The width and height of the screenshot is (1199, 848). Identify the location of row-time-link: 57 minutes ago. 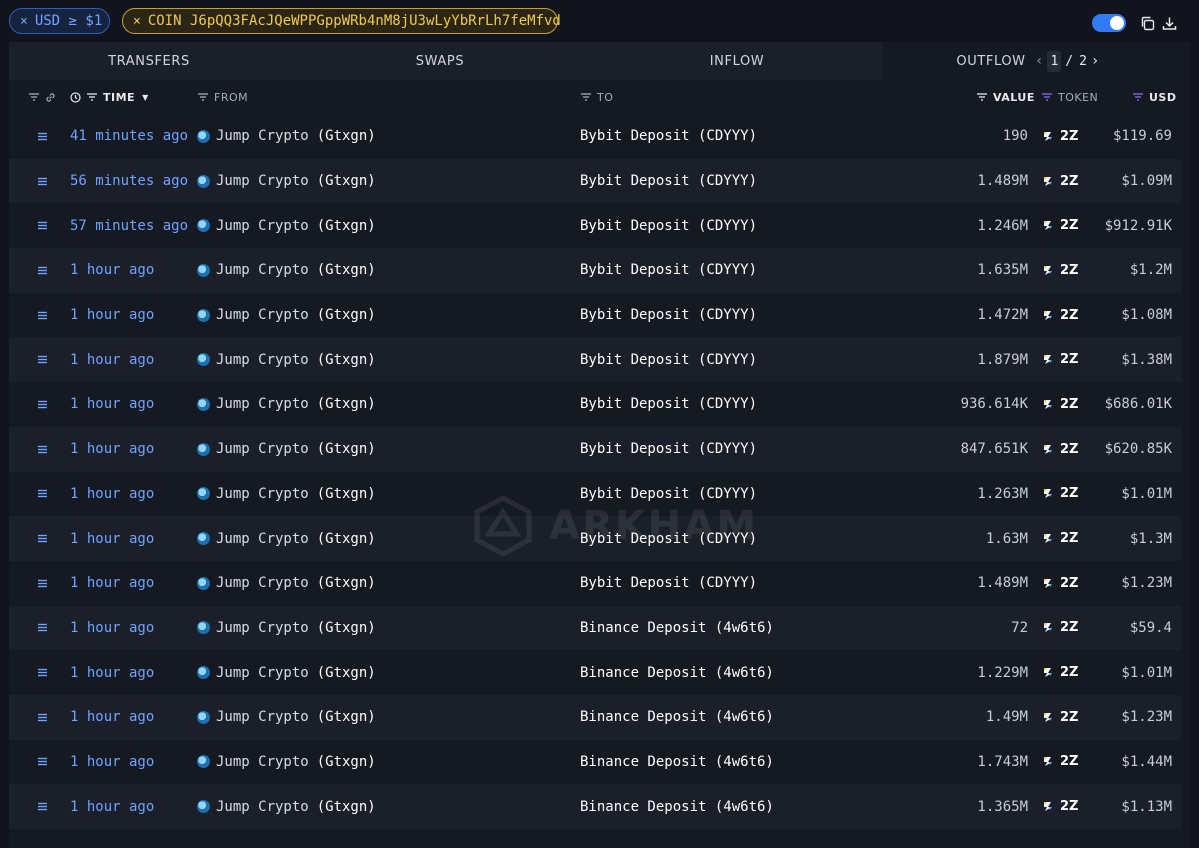
(129, 225).